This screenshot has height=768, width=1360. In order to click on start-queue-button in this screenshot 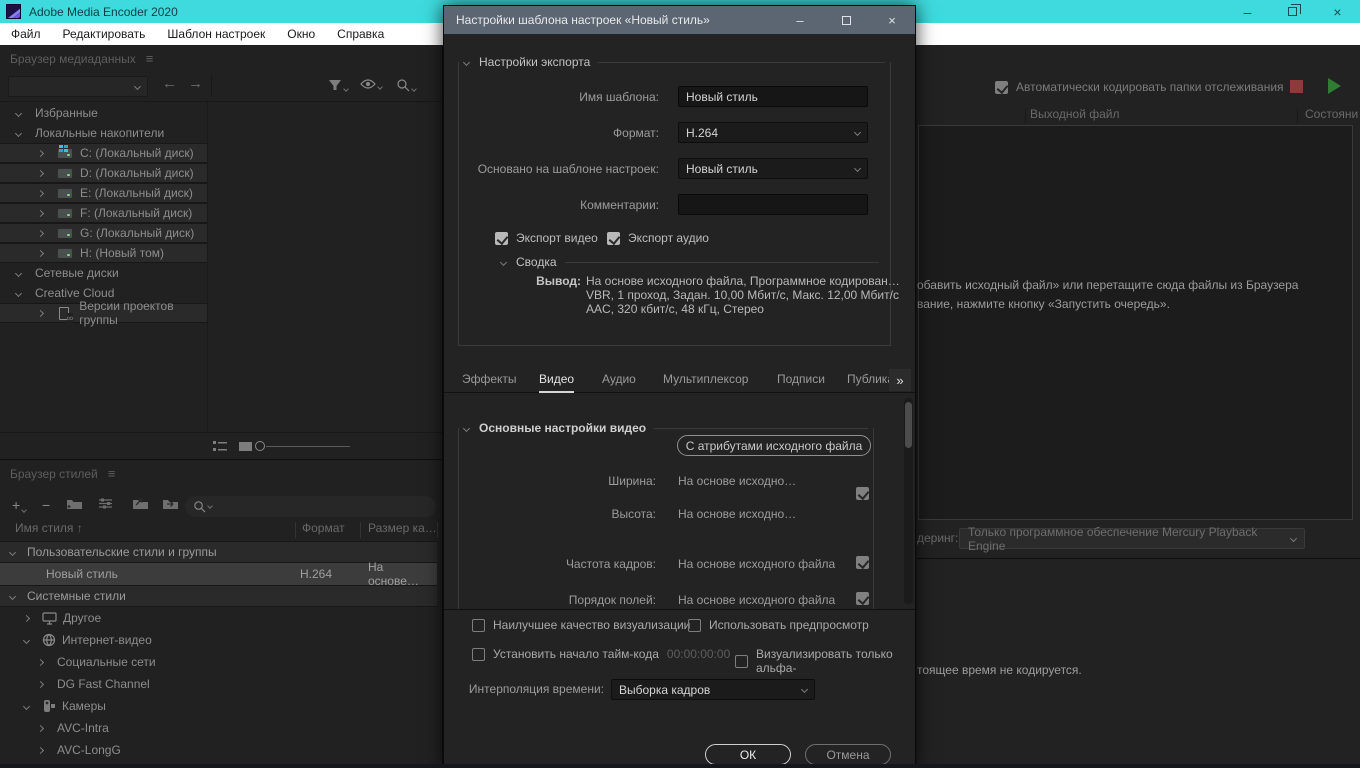, I will do `click(1334, 86)`.